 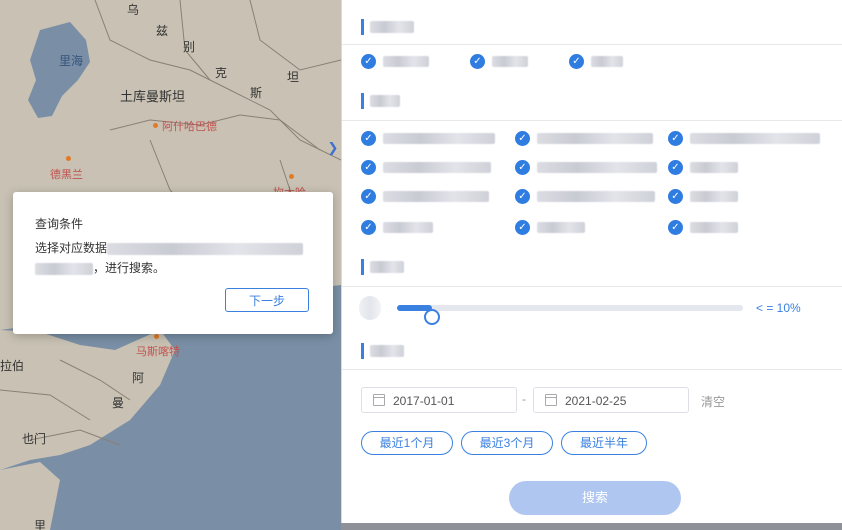 What do you see at coordinates (189, 47) in the screenshot?
I see `map-label-bie: 别` at bounding box center [189, 47].